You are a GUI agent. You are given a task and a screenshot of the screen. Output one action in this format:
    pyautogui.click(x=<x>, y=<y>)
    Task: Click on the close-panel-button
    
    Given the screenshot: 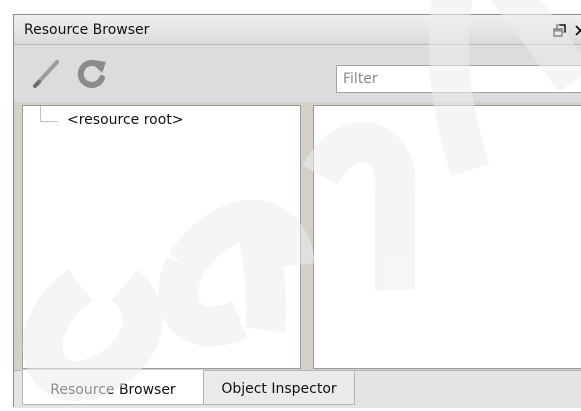 What is the action you would take?
    pyautogui.click(x=577, y=30)
    